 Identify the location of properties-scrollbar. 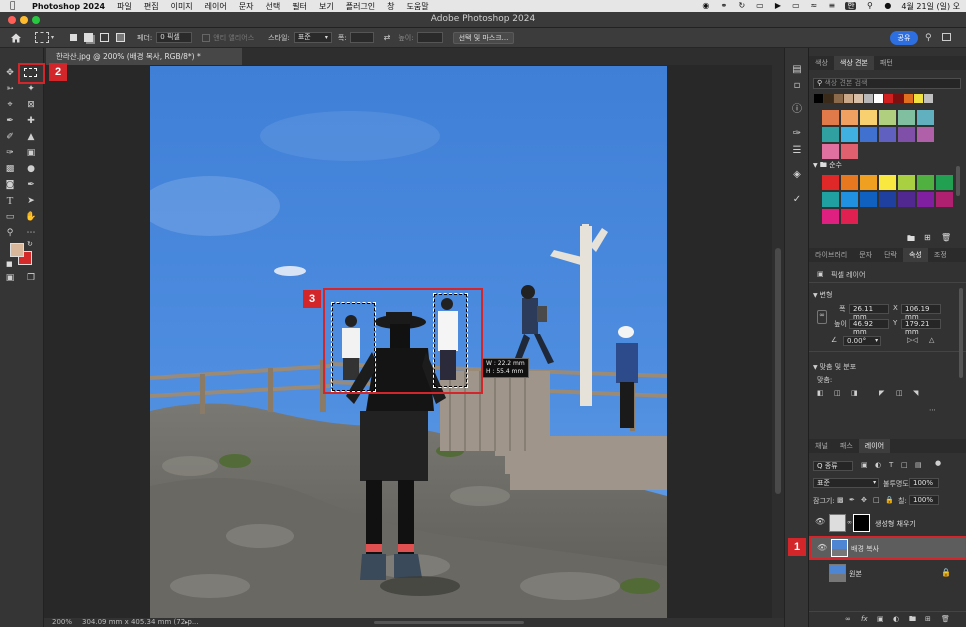
(961, 333).